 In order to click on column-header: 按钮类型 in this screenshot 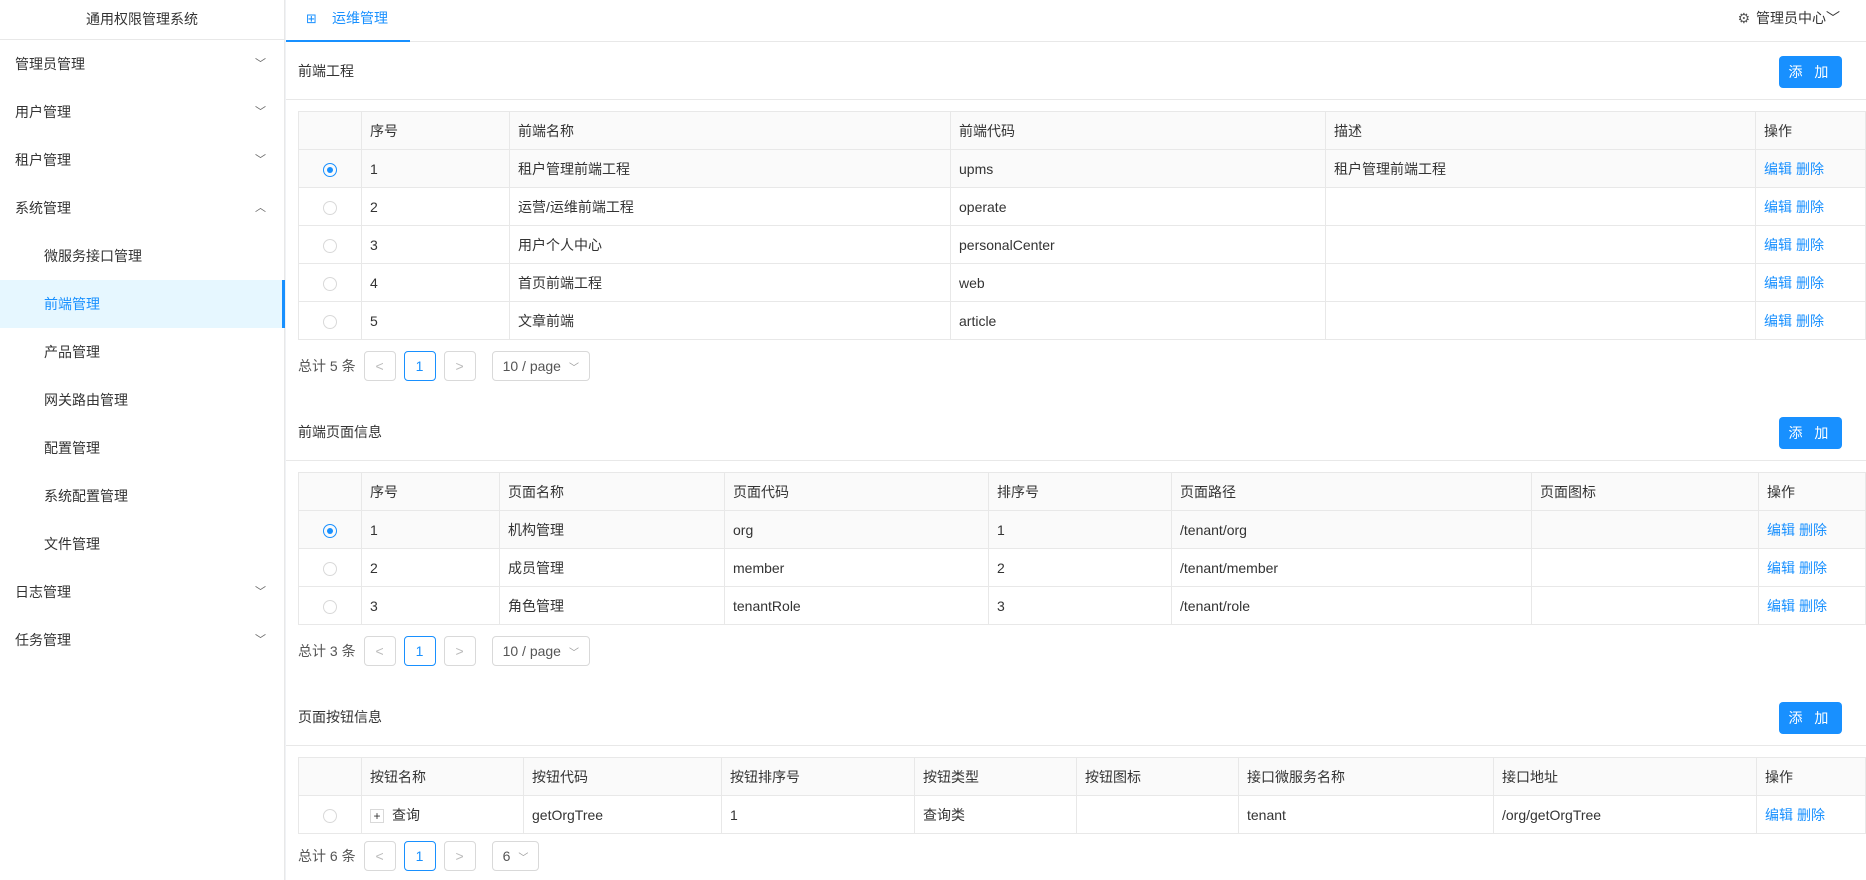, I will do `click(995, 776)`.